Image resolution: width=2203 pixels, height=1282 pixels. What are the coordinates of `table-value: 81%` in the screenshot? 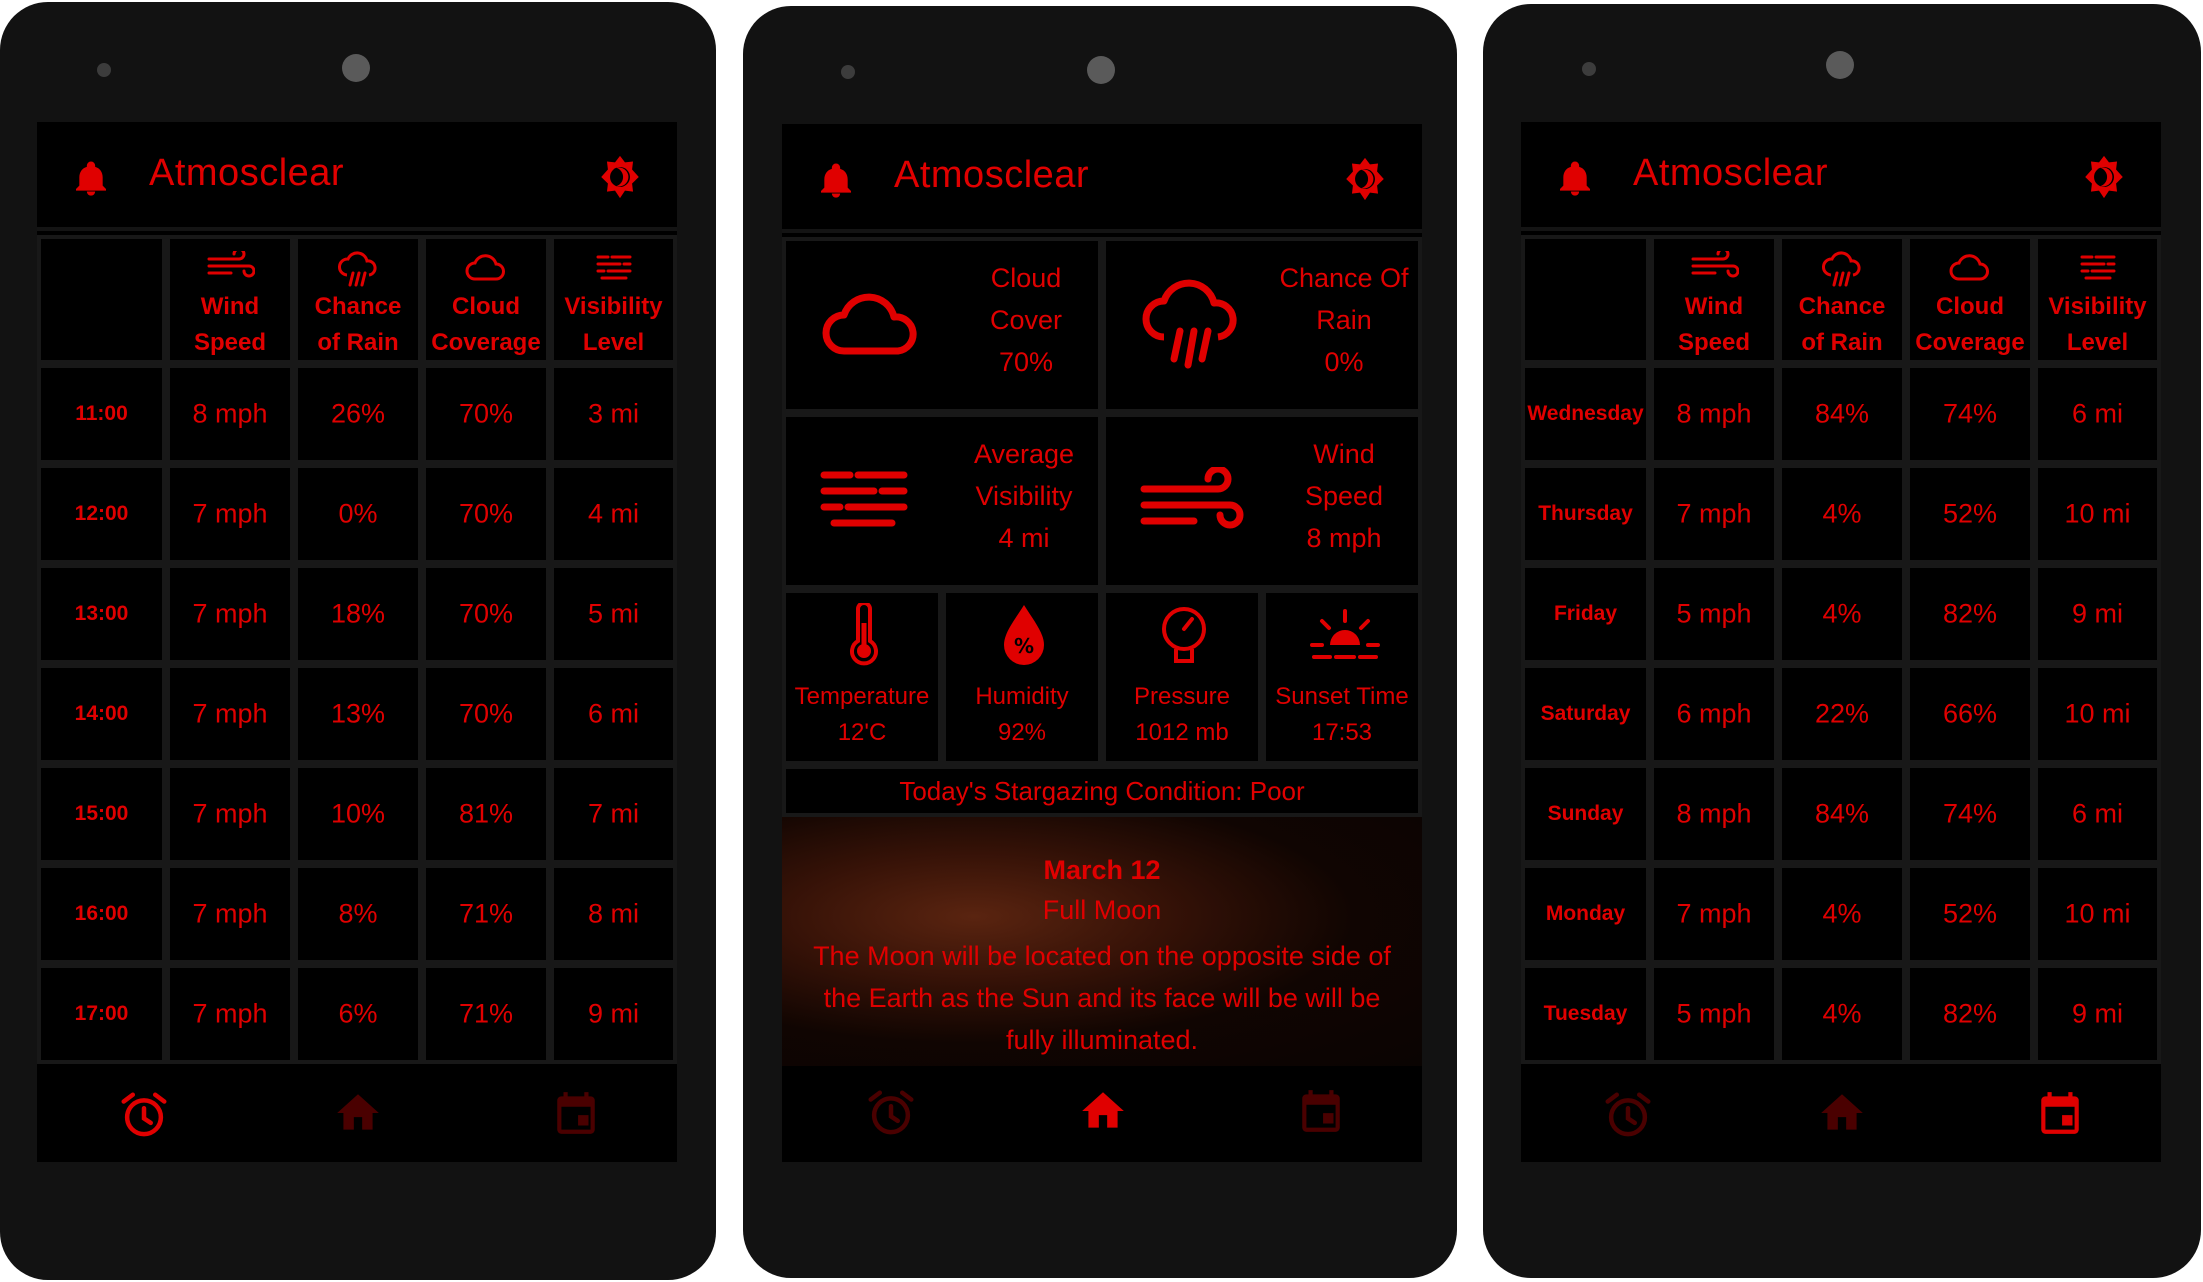 It's located at (486, 813).